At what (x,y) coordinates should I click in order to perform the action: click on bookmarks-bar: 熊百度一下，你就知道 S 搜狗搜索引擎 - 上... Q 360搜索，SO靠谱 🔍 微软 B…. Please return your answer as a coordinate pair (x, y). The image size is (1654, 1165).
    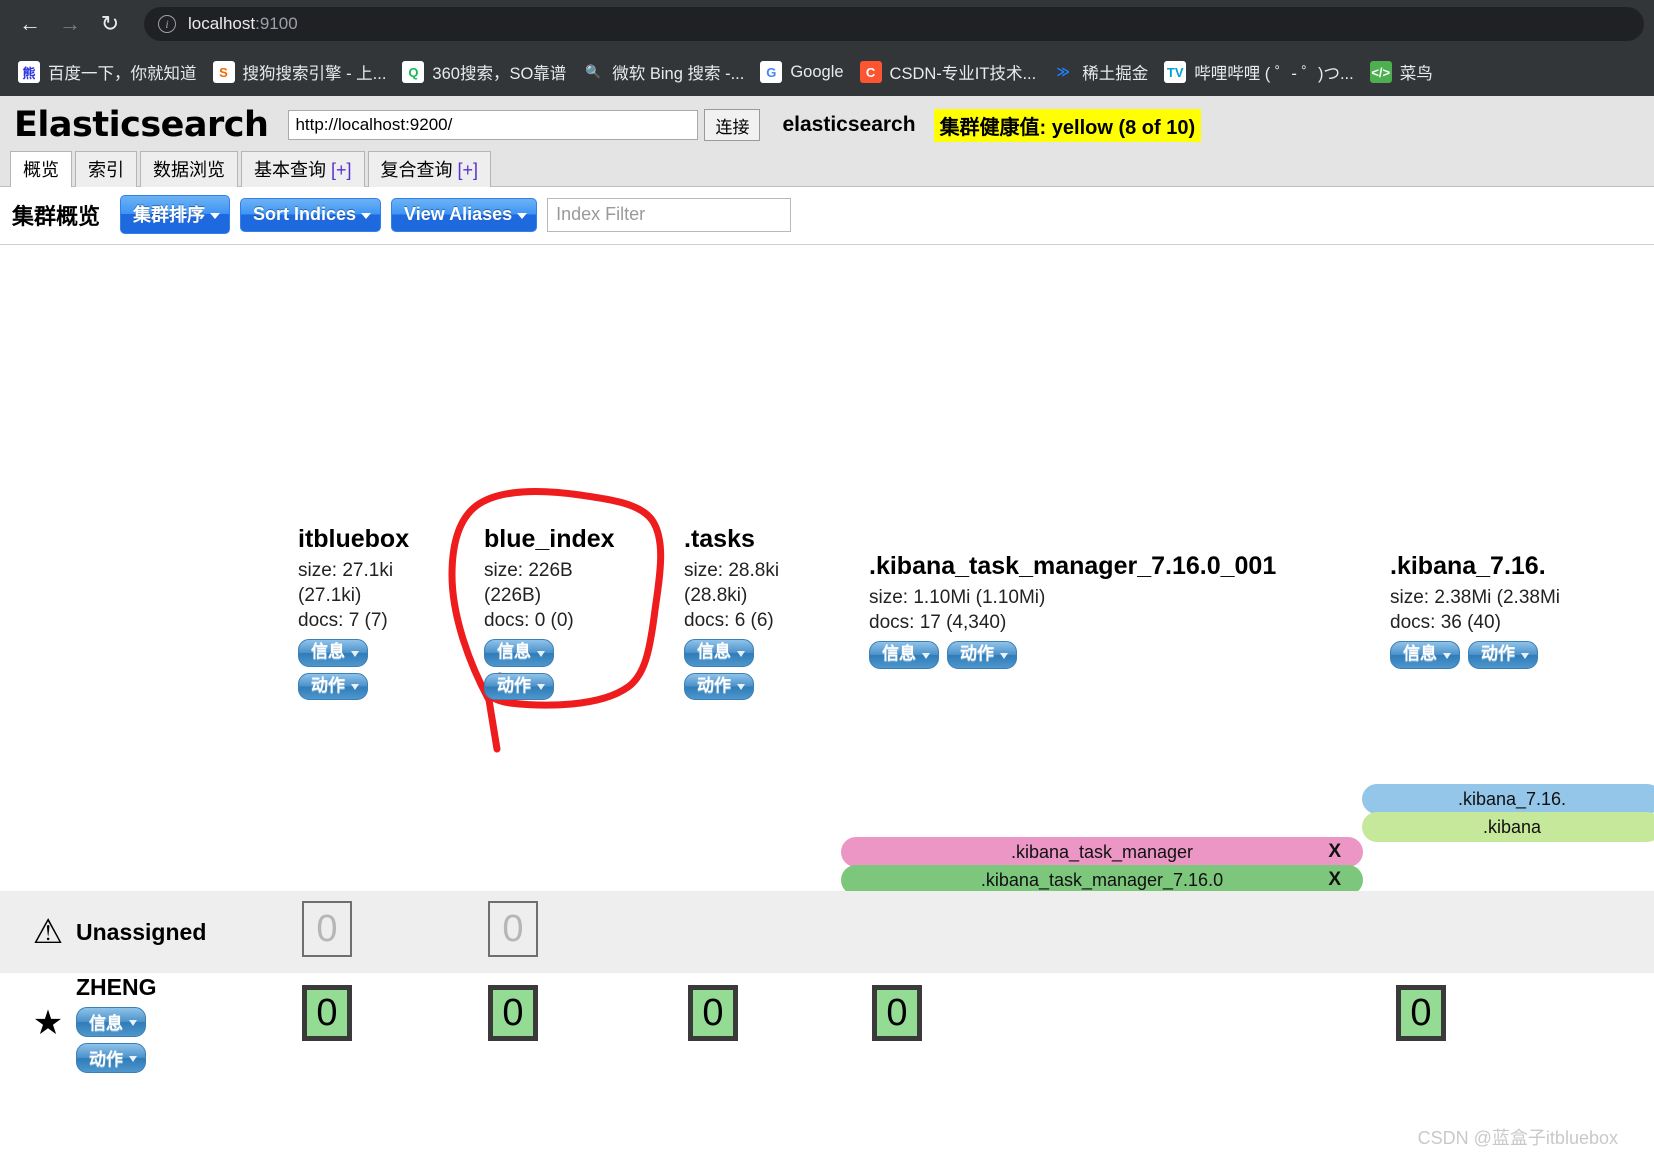
    Looking at the image, I should click on (827, 72).